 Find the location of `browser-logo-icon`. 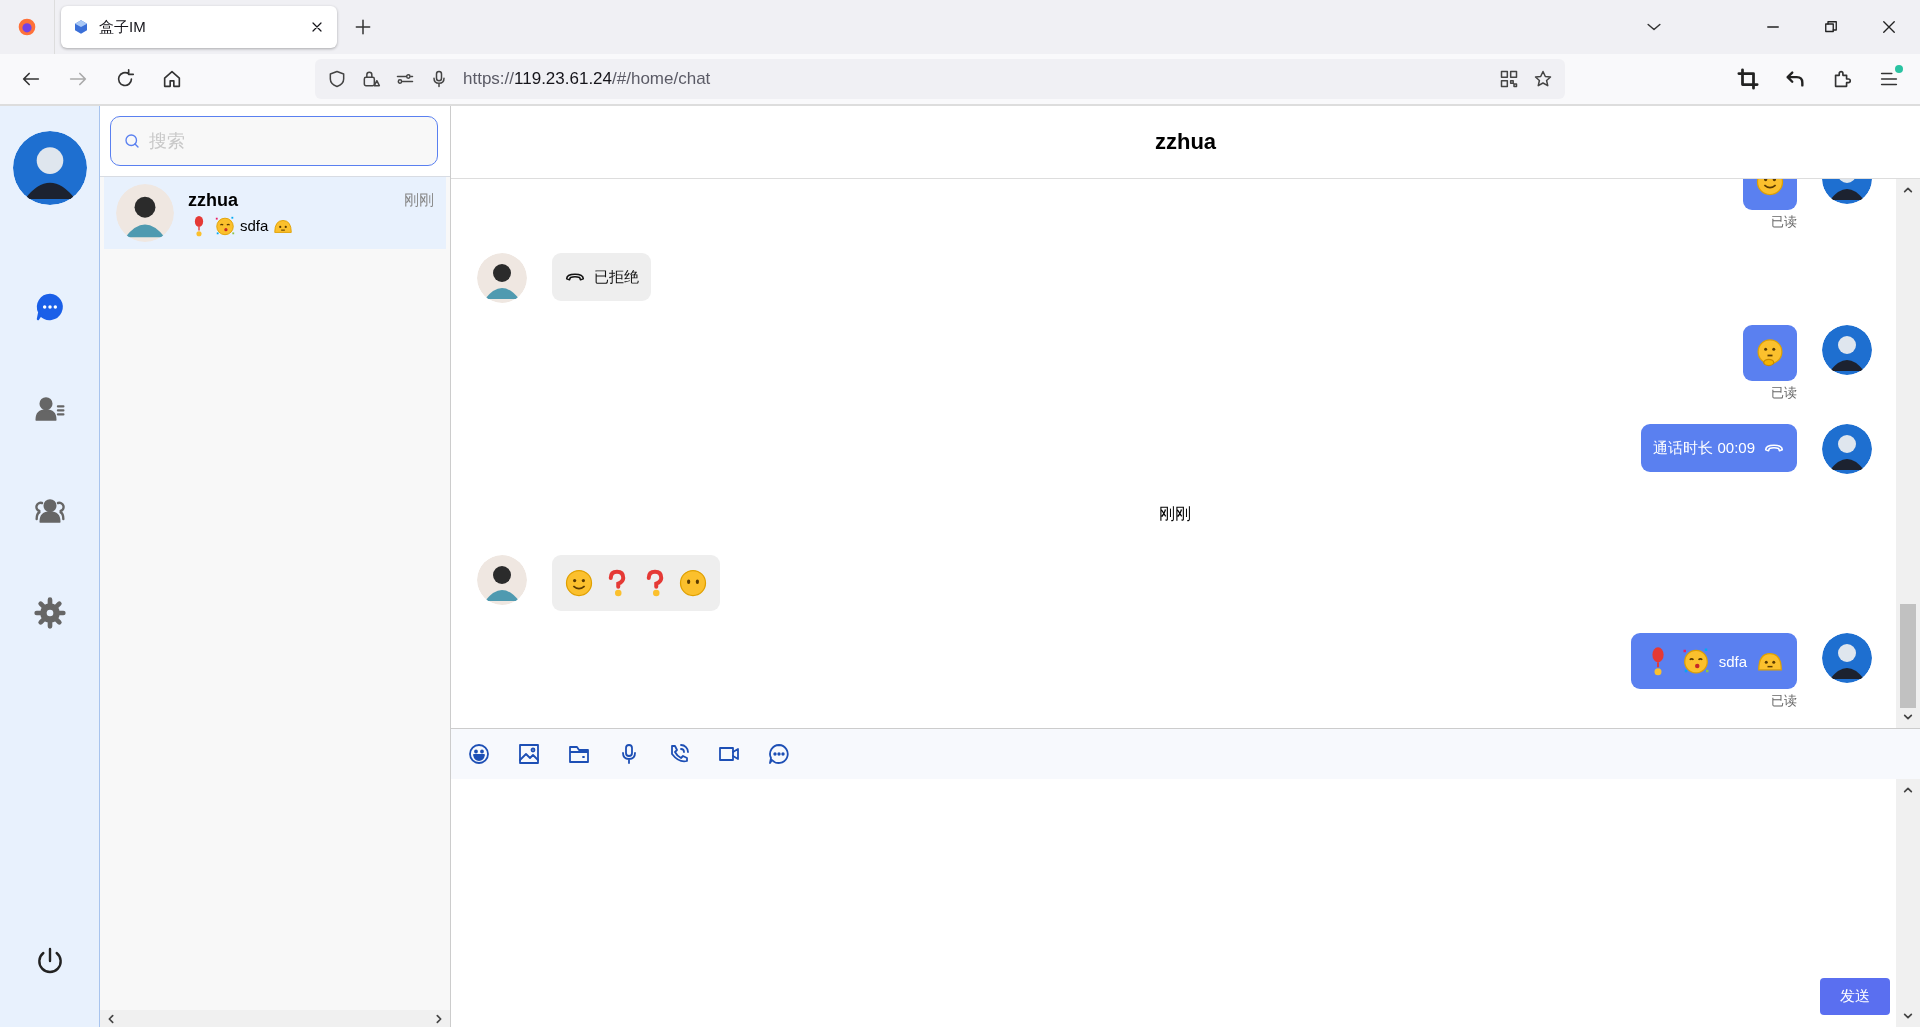

browser-logo-icon is located at coordinates (27, 27).